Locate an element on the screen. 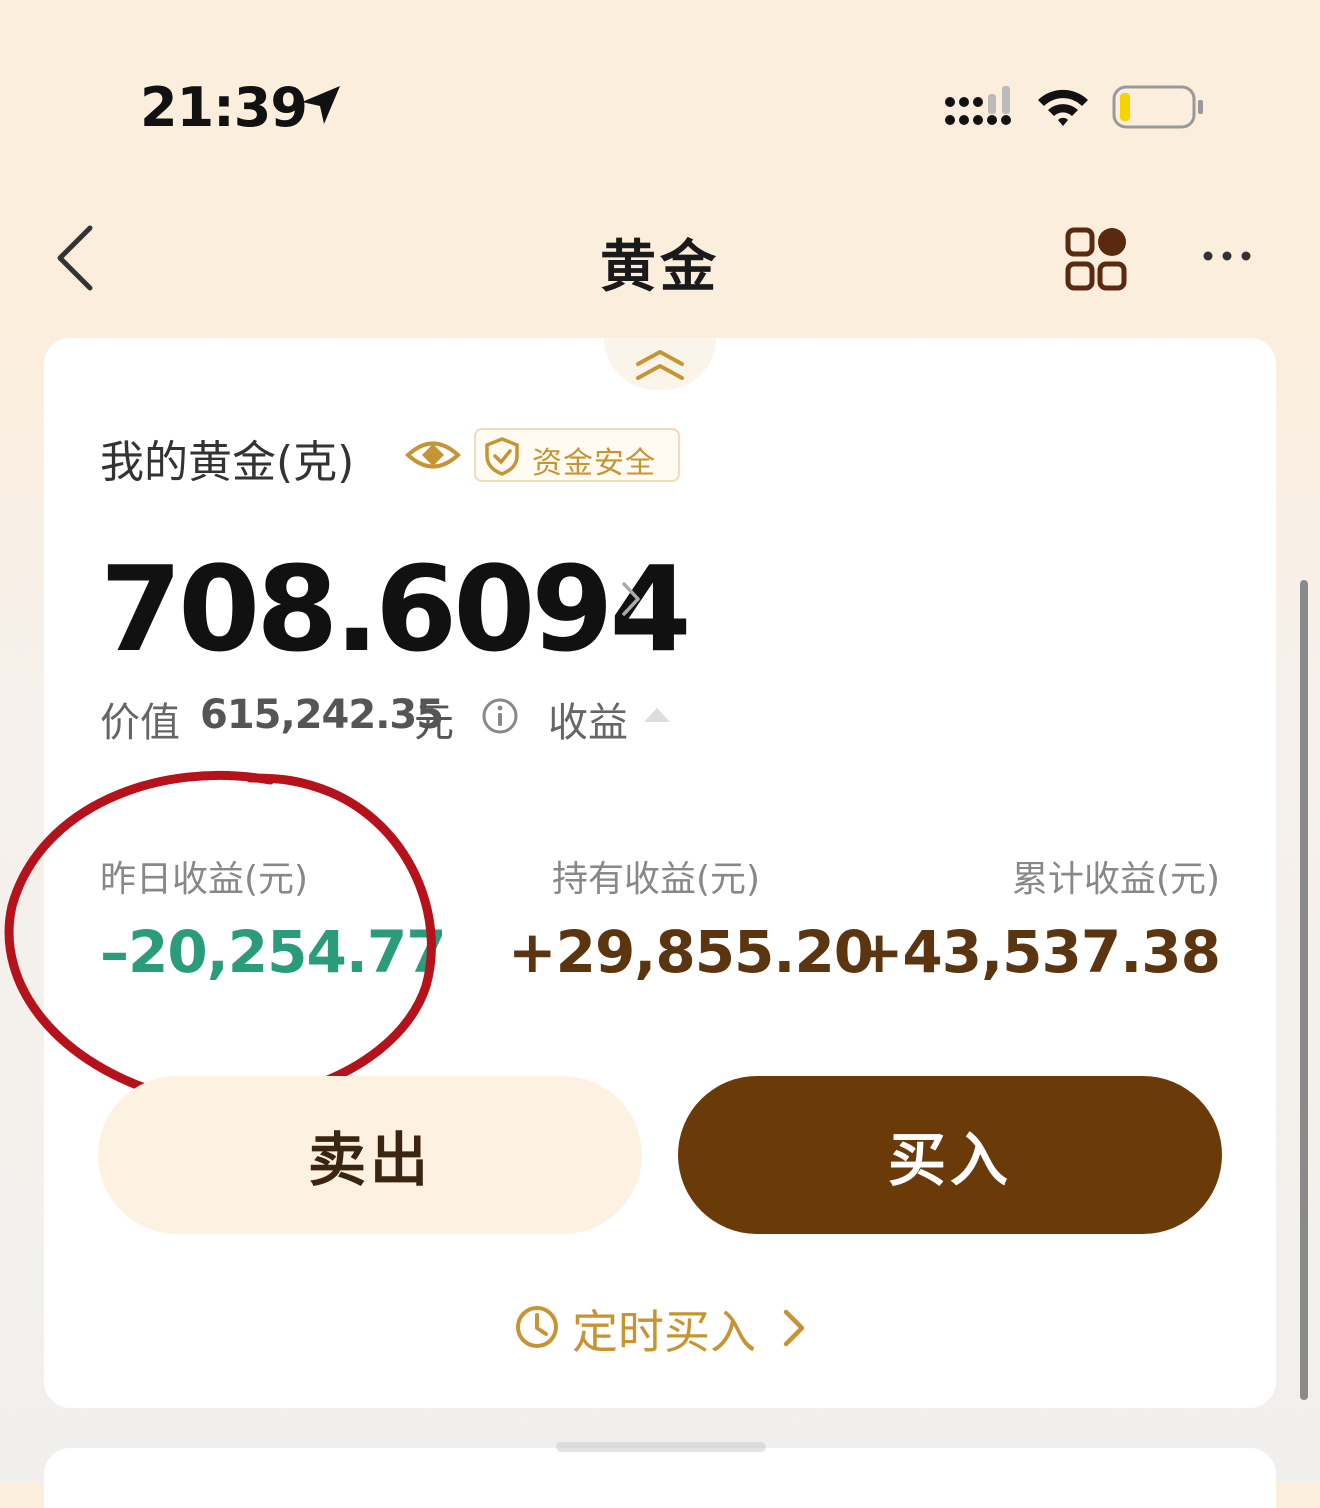  annotation-circle is located at coordinates (220, 938).